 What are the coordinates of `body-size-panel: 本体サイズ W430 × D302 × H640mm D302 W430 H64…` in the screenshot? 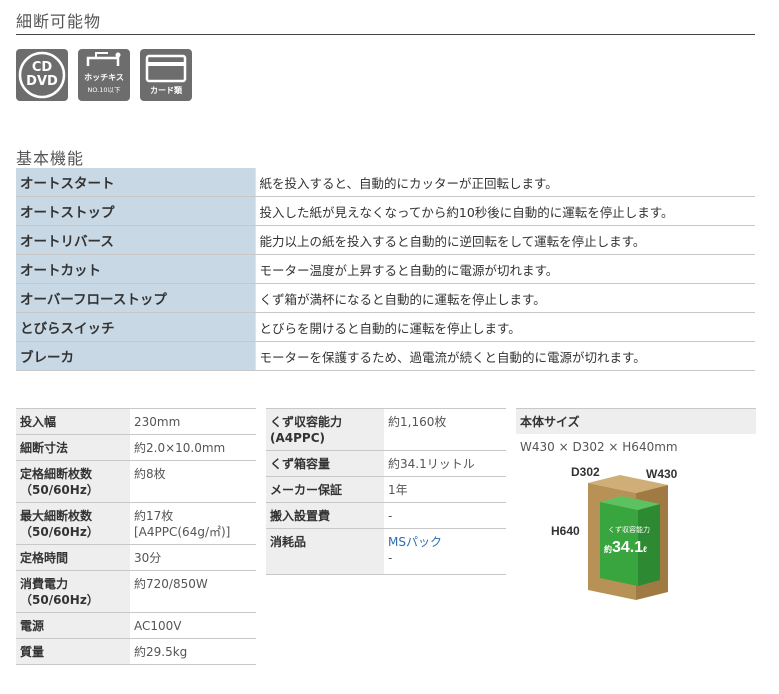 It's located at (636, 504).